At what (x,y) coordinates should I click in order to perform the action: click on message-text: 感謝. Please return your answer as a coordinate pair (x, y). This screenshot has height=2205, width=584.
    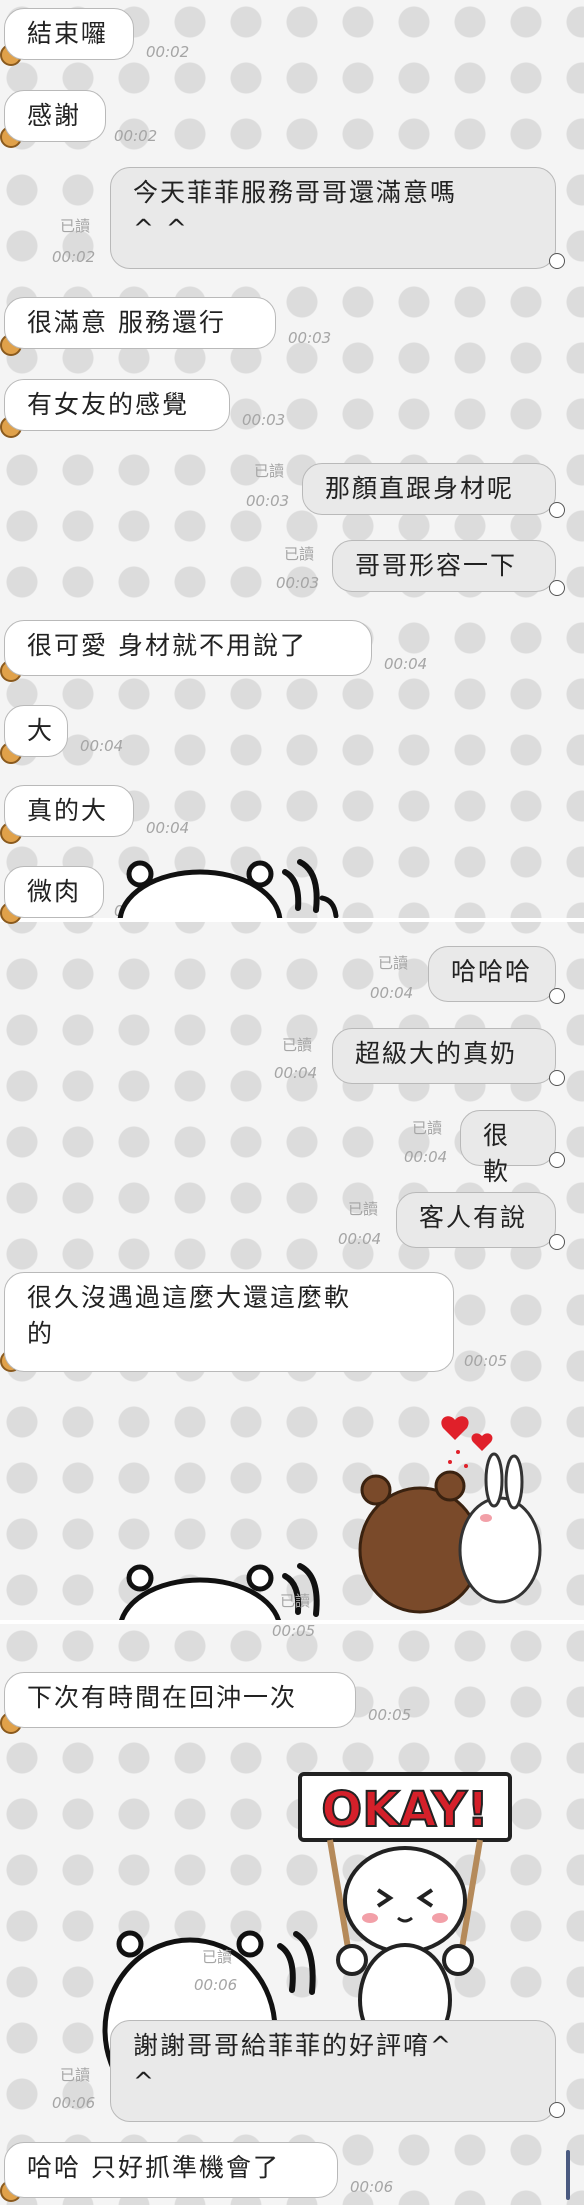
    Looking at the image, I should click on (54, 115).